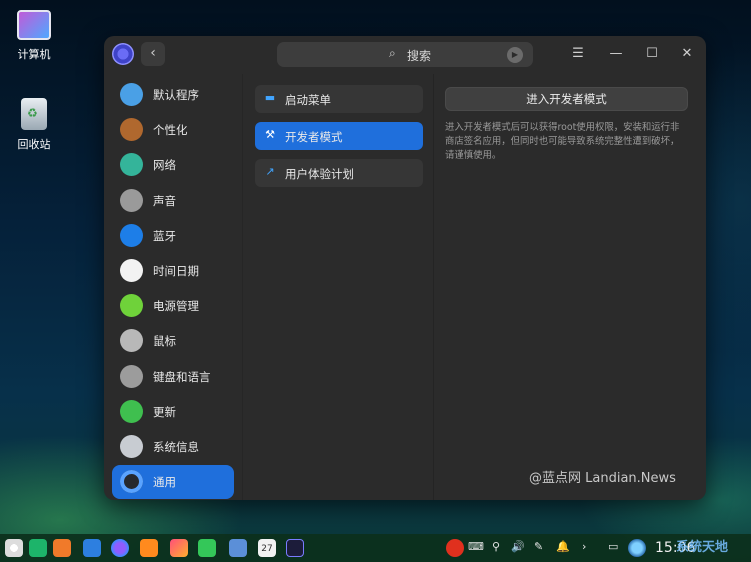 The image size is (751, 562). Describe the element at coordinates (123, 54) in the screenshot. I see `app-logo-icon` at that location.